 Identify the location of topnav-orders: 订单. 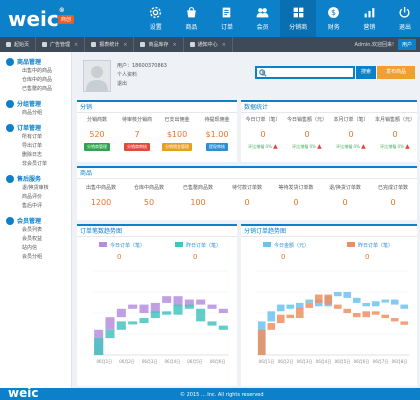
(227, 18).